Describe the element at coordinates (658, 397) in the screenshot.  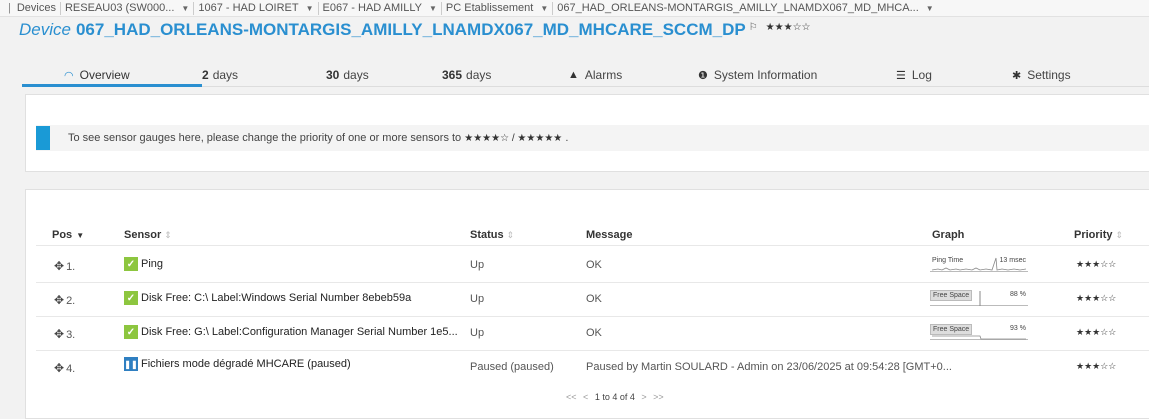
I see `last-page-button: >>` at that location.